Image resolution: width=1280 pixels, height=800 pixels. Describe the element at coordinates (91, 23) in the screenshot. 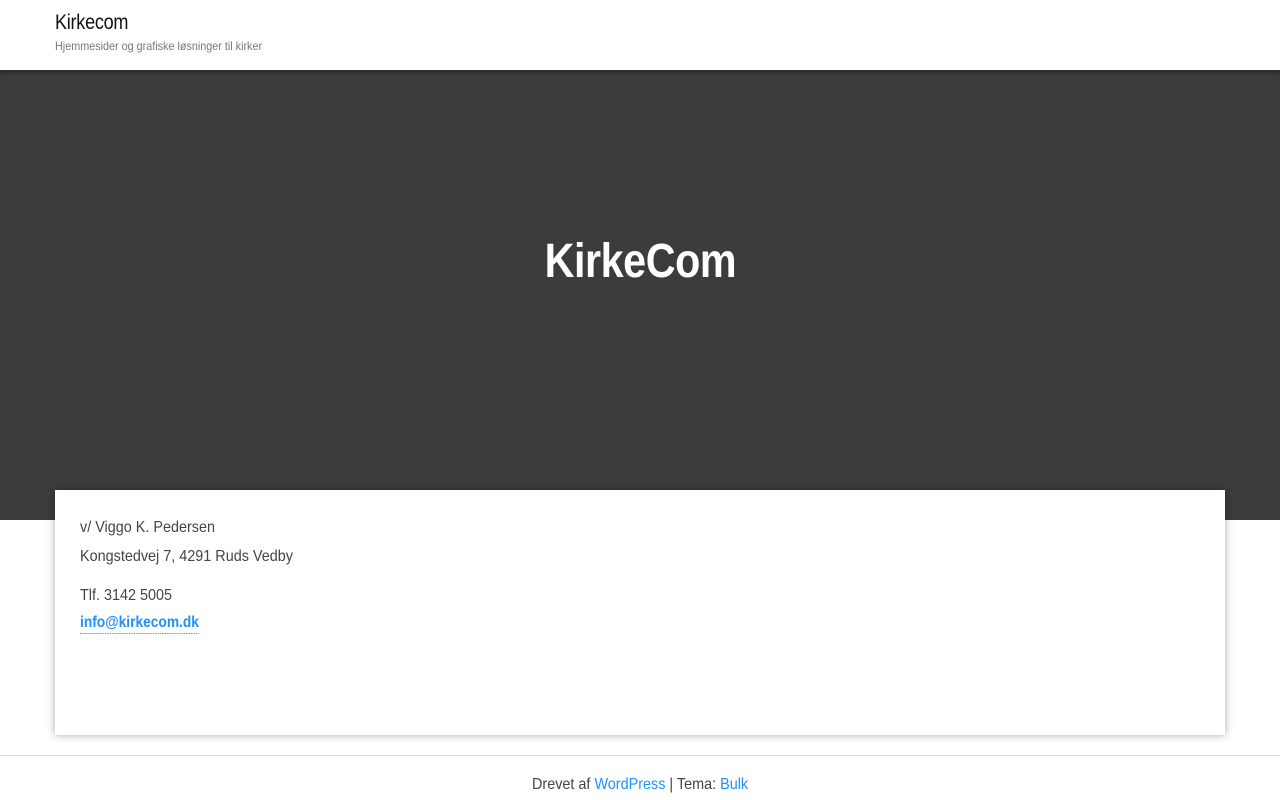

I see `site-title-link: Kirkecom` at that location.